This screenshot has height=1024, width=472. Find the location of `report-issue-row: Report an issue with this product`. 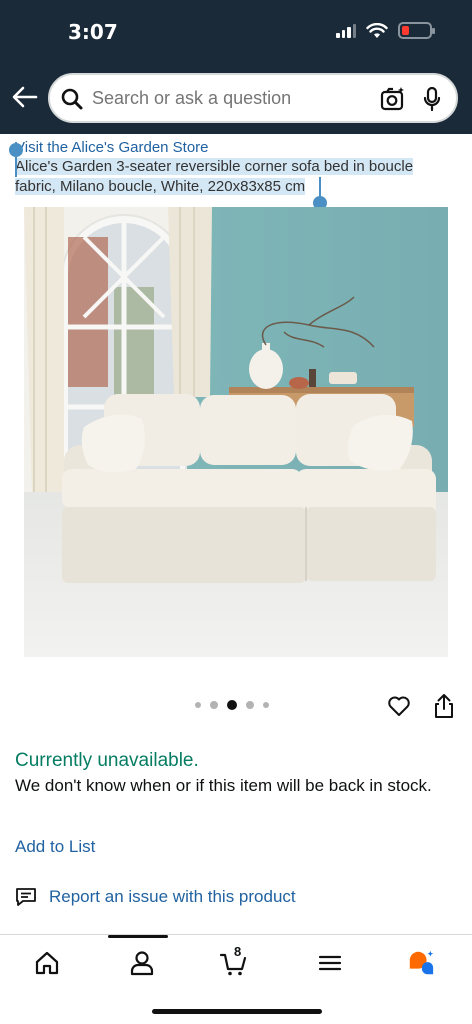

report-issue-row: Report an issue with this product is located at coordinates (155, 897).